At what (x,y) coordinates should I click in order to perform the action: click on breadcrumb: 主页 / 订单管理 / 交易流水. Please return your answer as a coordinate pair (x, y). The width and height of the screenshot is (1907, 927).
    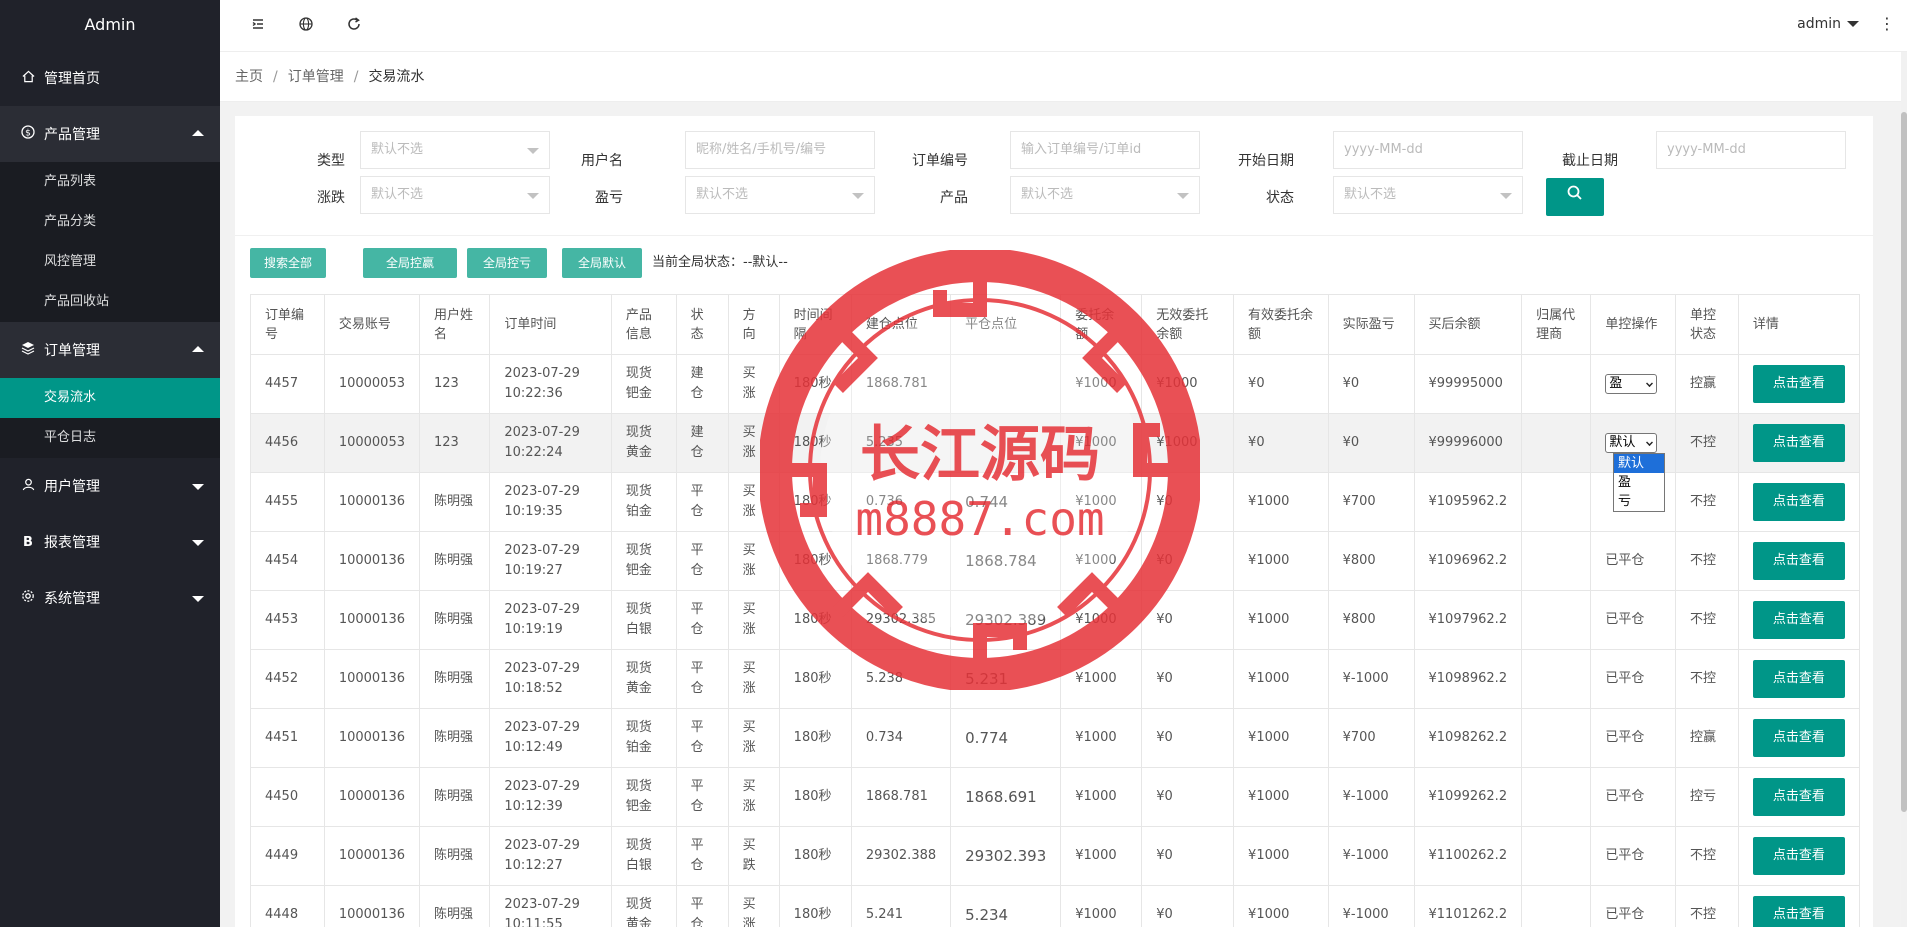
    Looking at the image, I should click on (1063, 77).